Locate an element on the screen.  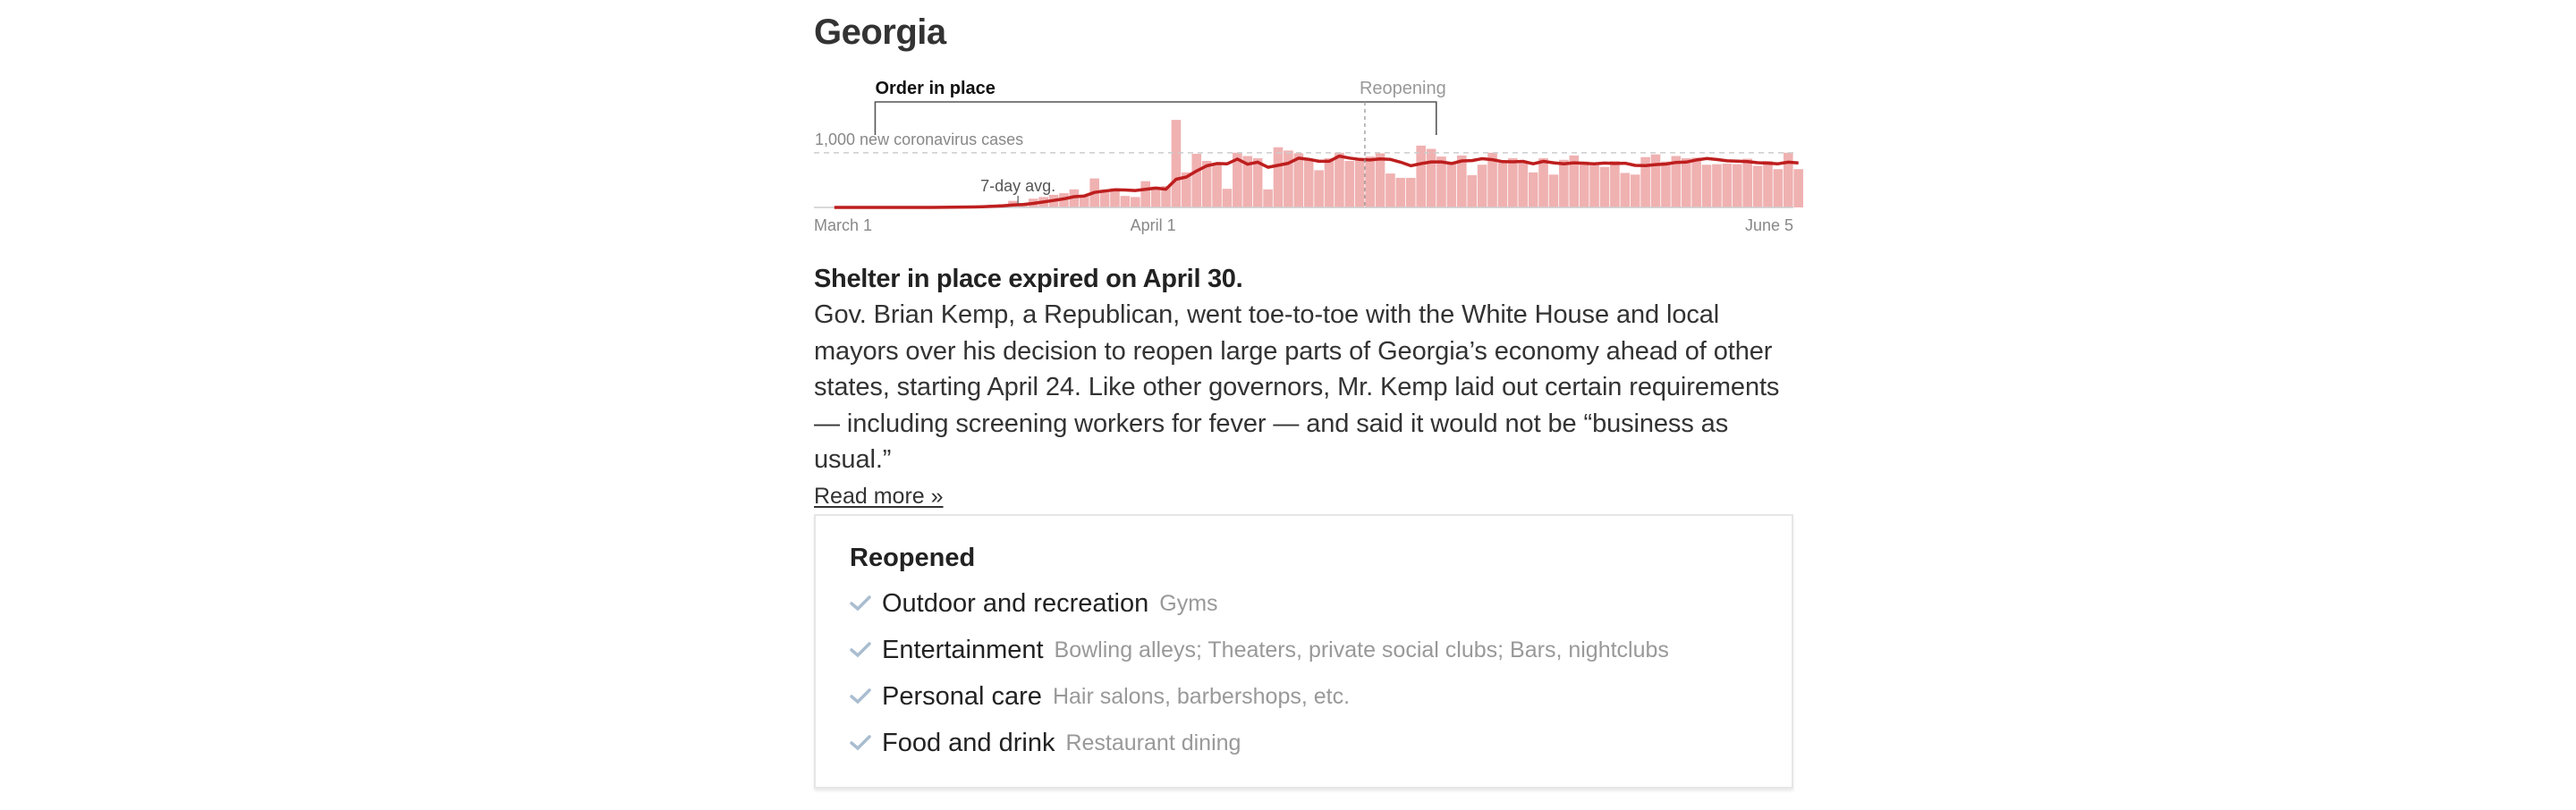
reopened-details: Hair salons, barbershops, etc. is located at coordinates (1201, 696).